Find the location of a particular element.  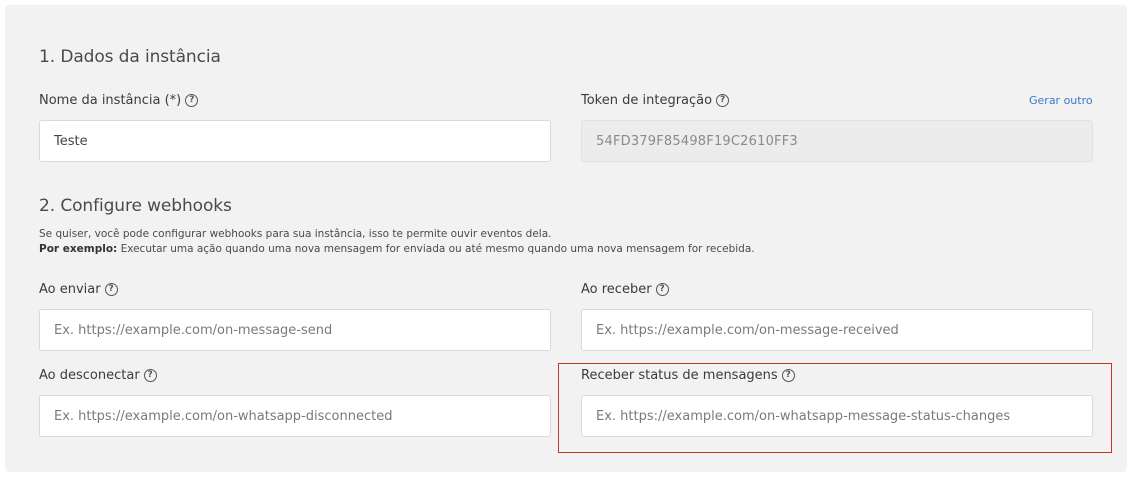

token-input is located at coordinates (837, 141).